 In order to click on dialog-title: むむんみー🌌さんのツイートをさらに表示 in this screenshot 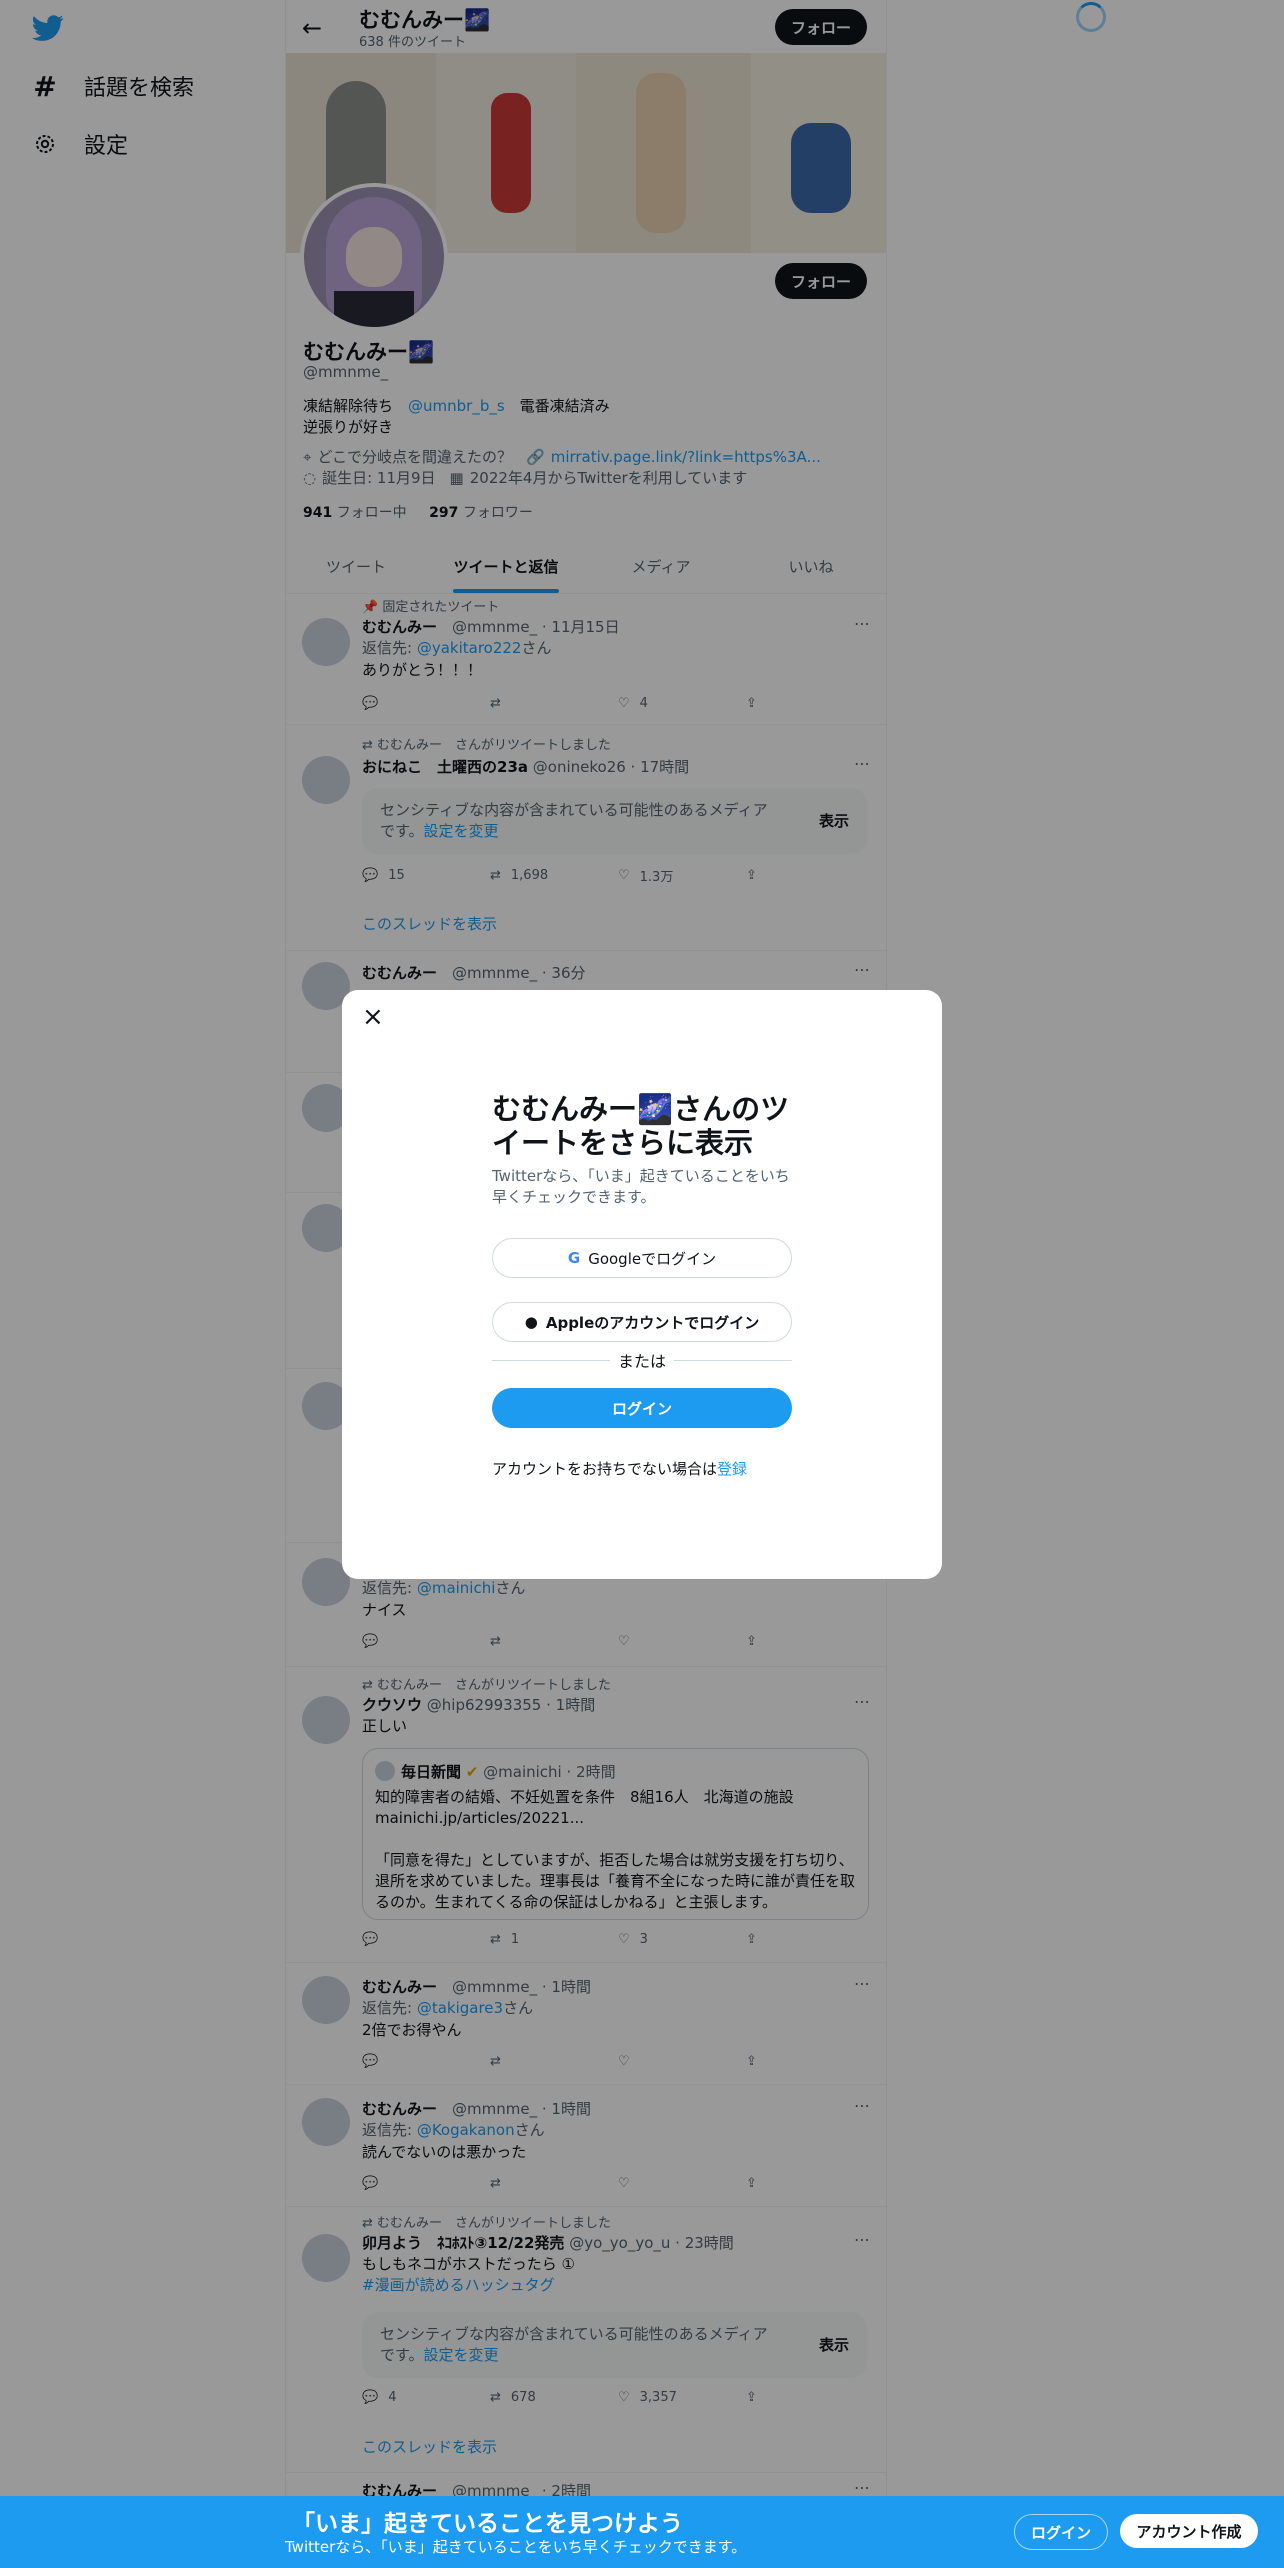, I will do `click(641, 1126)`.